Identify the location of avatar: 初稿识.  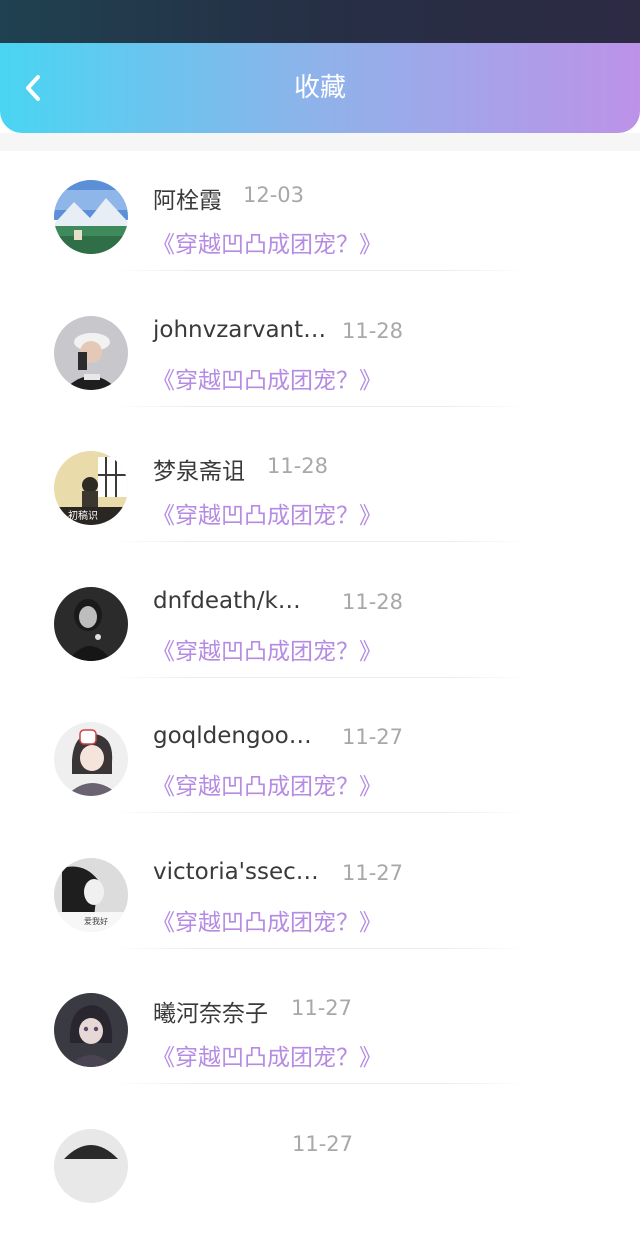
(91, 488).